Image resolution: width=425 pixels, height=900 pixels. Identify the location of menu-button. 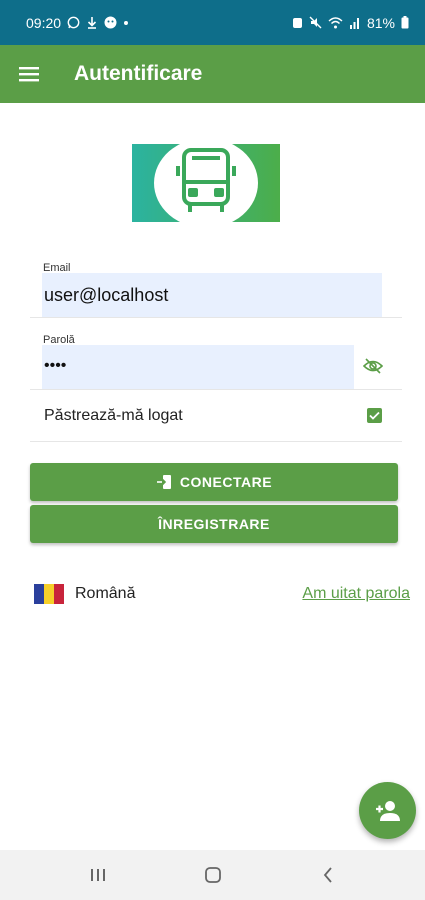
(29, 74).